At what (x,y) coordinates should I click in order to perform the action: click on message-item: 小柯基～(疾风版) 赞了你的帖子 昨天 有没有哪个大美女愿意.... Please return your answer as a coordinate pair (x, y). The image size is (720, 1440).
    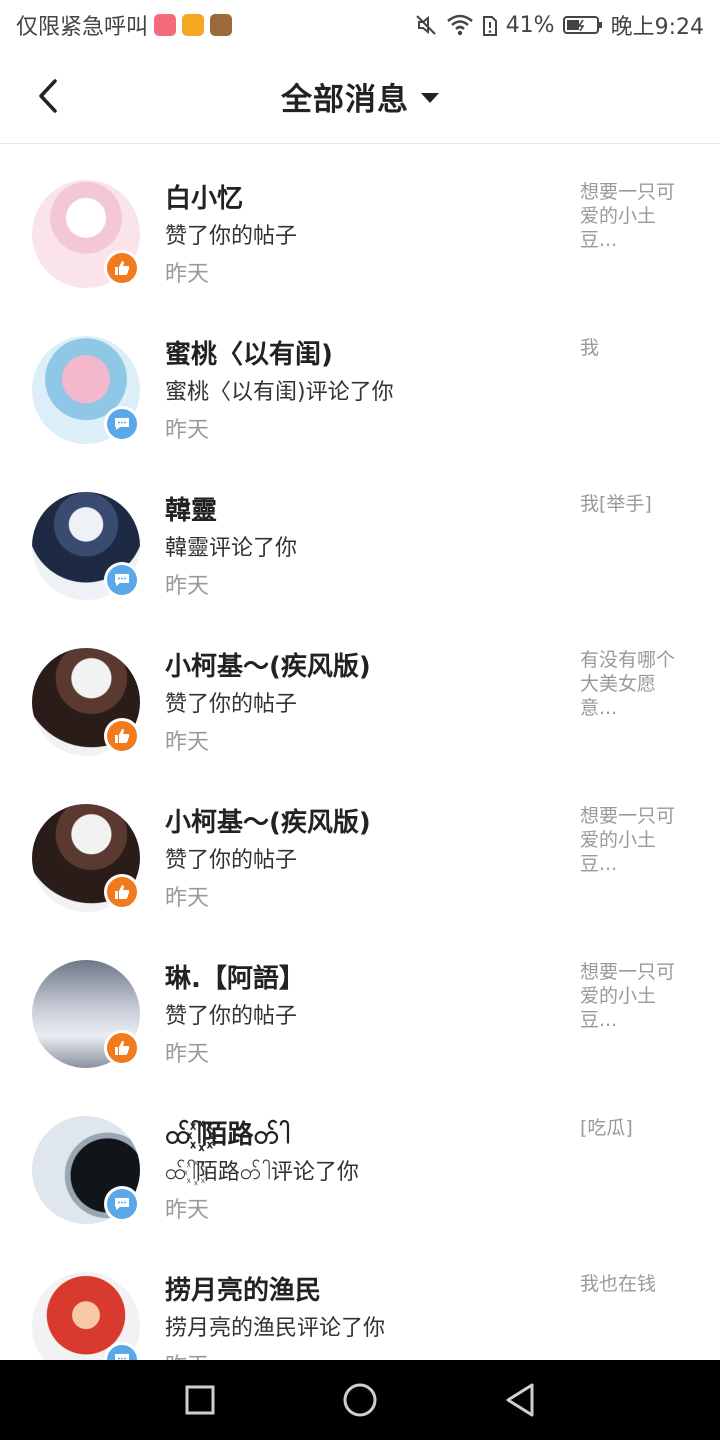
    Looking at the image, I should click on (360, 690).